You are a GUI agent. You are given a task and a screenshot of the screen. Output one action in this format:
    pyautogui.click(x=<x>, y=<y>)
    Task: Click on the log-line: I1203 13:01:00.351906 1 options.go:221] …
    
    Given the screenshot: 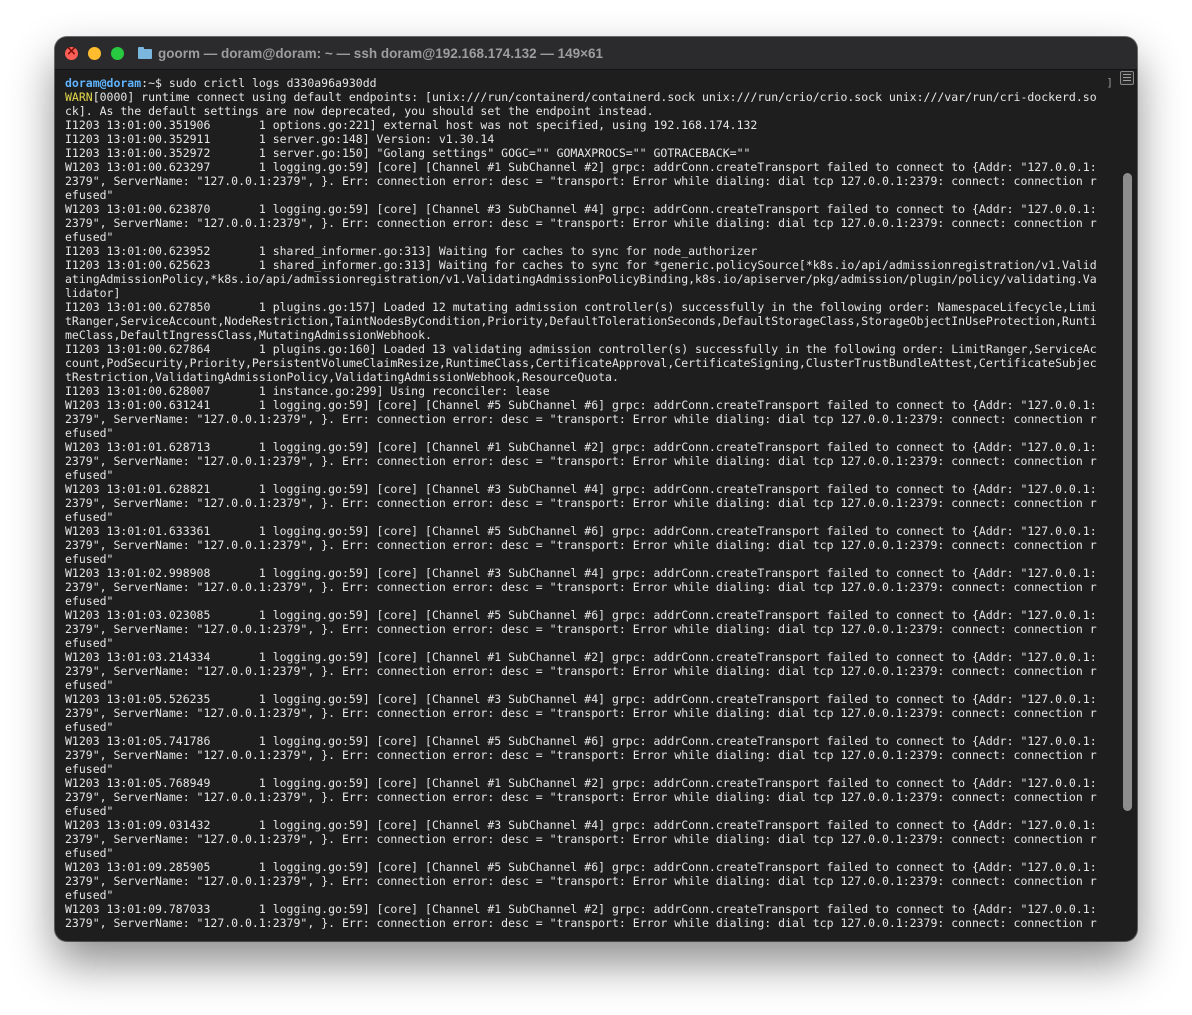 What is the action you would take?
    pyautogui.click(x=411, y=125)
    